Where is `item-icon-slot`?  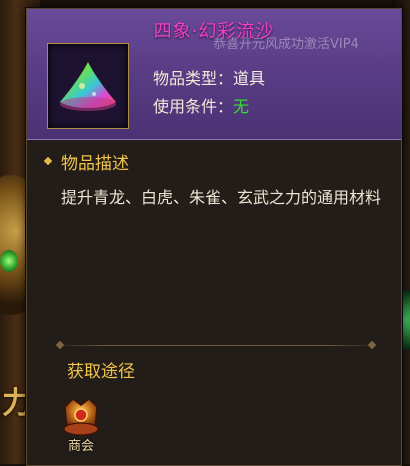
item-icon-slot is located at coordinates (88, 86).